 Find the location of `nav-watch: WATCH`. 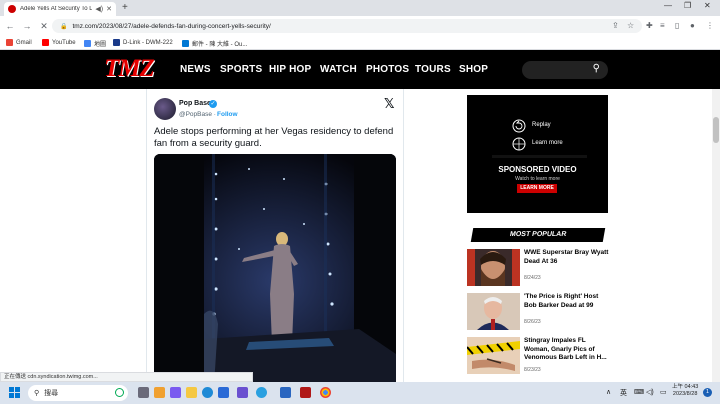

nav-watch: WATCH is located at coordinates (338, 69).